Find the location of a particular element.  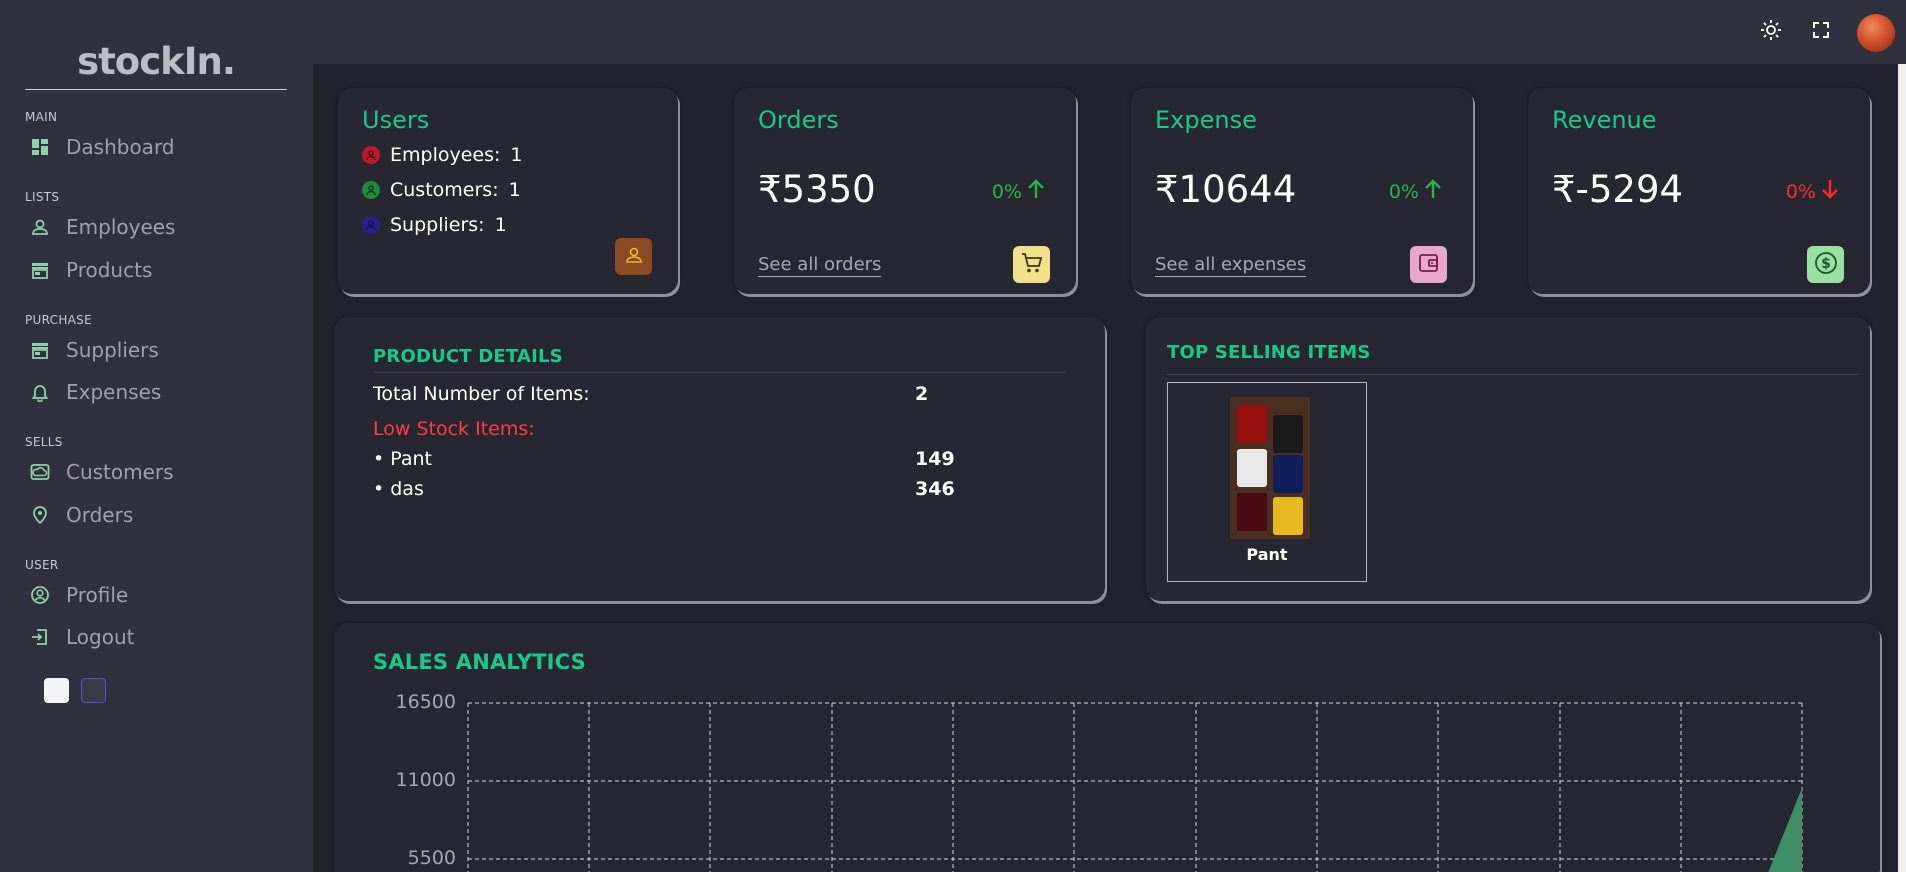

chart-grid is located at coordinates (1135, 787).